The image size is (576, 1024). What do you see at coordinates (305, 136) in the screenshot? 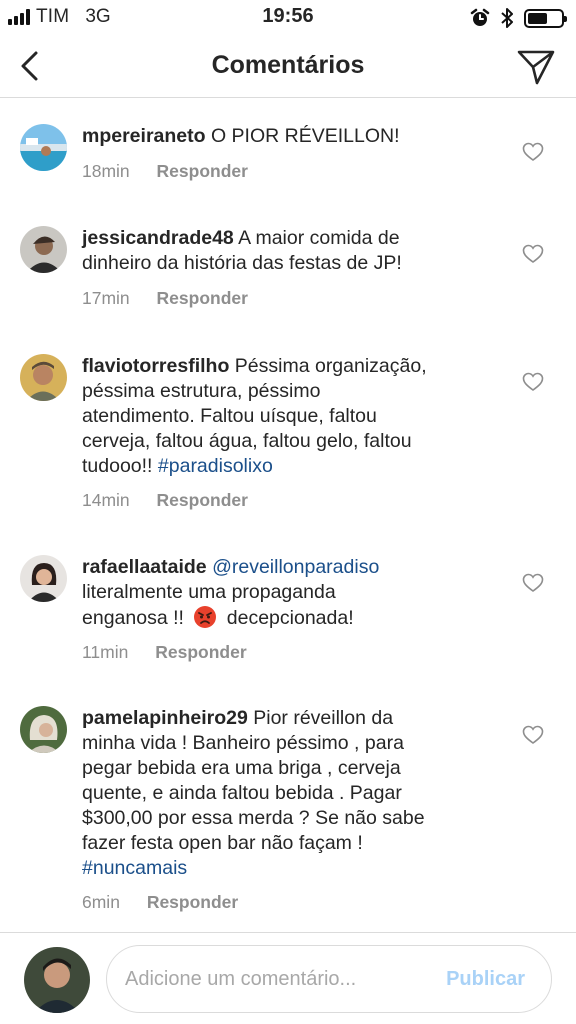
I see `comment-line: O PIOR RÉVEILLON!` at bounding box center [305, 136].